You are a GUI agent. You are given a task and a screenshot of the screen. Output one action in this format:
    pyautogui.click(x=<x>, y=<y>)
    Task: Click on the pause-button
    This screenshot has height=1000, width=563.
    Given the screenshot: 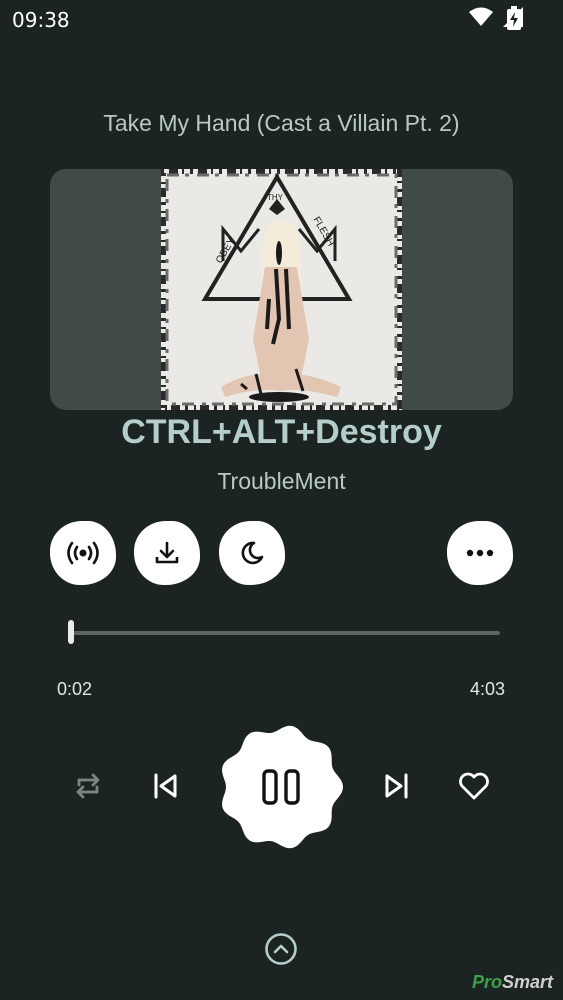 What is the action you would take?
    pyautogui.click(x=281, y=787)
    